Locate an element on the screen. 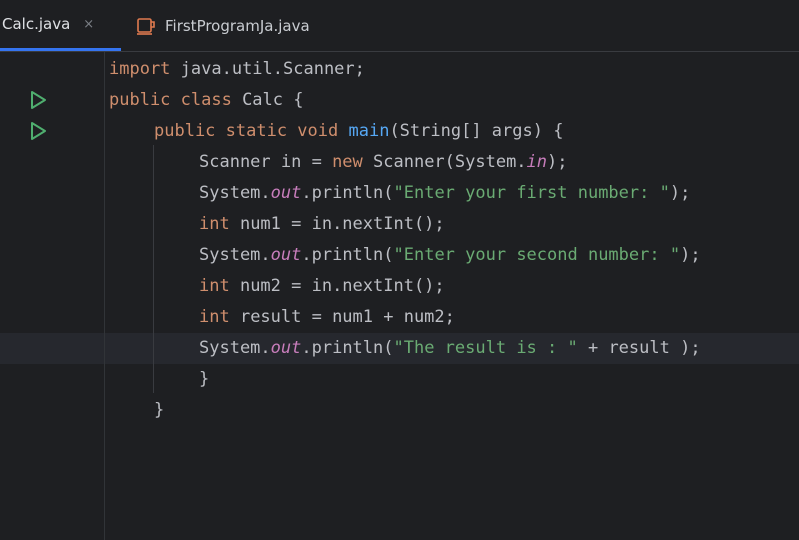  keyword: public static void is located at coordinates (246, 131).